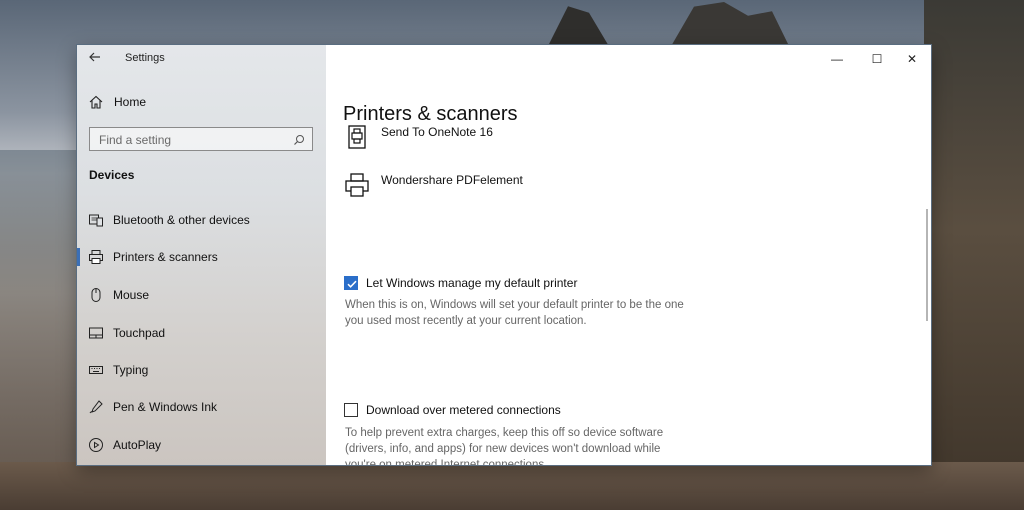 The height and width of the screenshot is (510, 1024). I want to click on mouse-icon, so click(96, 295).